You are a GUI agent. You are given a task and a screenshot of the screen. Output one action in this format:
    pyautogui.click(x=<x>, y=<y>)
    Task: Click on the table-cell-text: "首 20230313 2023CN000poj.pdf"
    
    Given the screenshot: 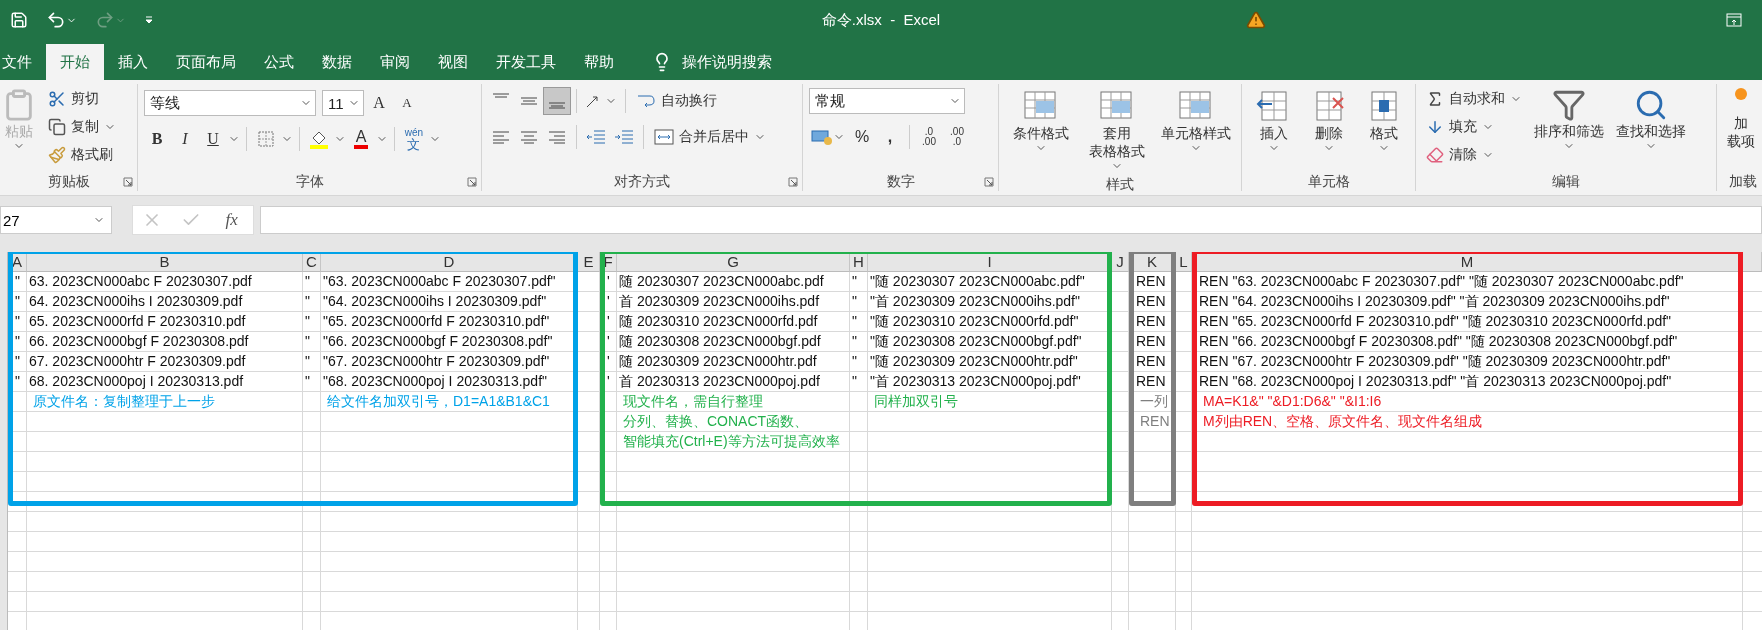 What is the action you would take?
    pyautogui.click(x=975, y=381)
    